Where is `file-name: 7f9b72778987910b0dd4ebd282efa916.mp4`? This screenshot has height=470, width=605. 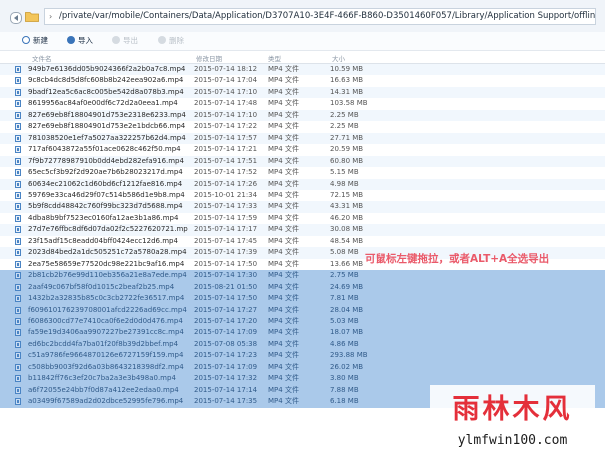
file-name: 7f9b72778987910b0dd4ebd282efa916.mp4 is located at coordinates (106, 160).